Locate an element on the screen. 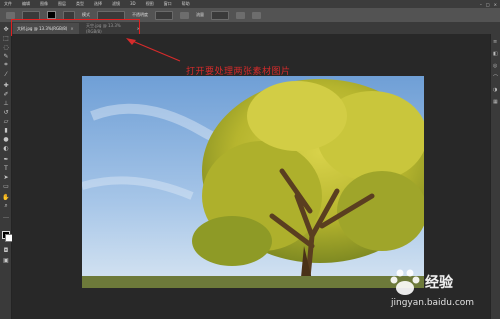  annotation-text: 打开要处理两张素材图片 is located at coordinates (238, 72).